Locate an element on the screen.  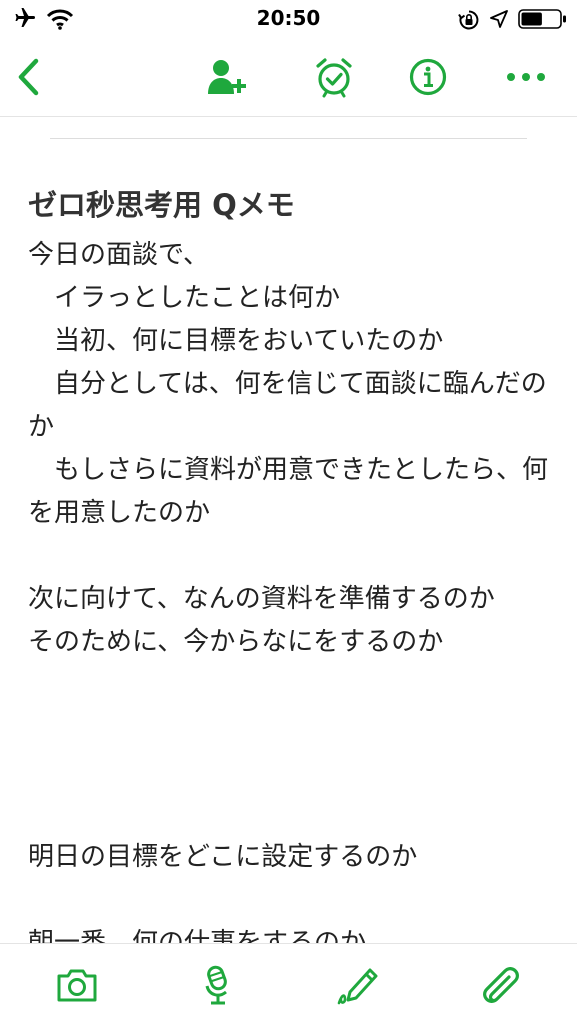
more-icon is located at coordinates (526, 77).